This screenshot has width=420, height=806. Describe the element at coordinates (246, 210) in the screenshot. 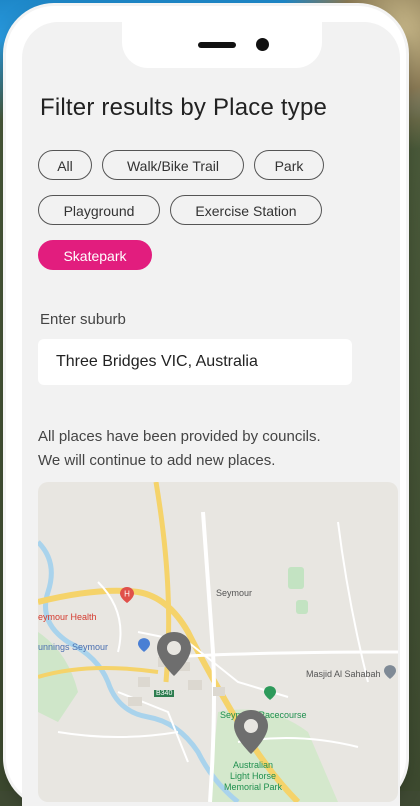

I see `chip-exercise-station: Exercise Station` at that location.